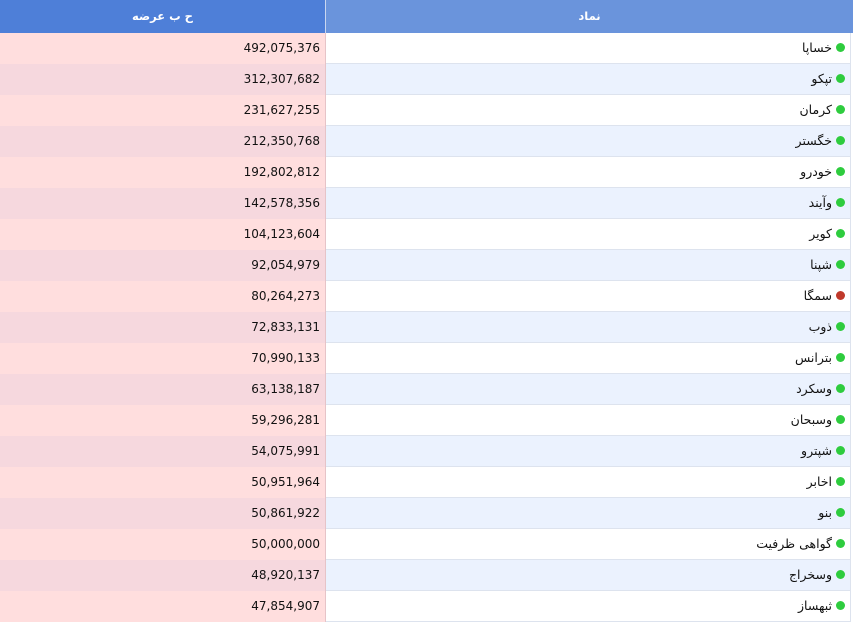 The height and width of the screenshot is (623, 853). Describe the element at coordinates (588, 79) in the screenshot. I see `symbol-cell: تپکو` at that location.